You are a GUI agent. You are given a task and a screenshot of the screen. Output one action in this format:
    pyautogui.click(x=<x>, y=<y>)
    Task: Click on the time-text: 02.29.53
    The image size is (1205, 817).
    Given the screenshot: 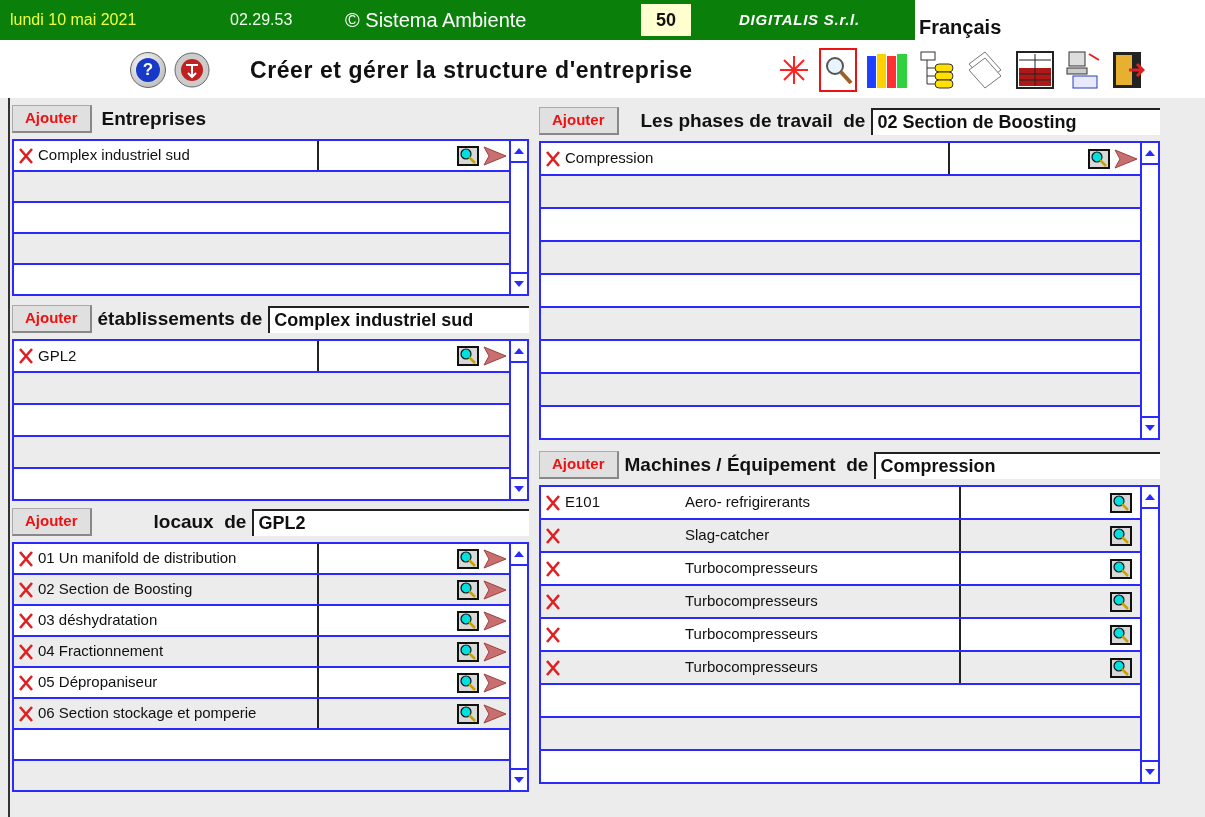 What is the action you would take?
    pyautogui.click(x=262, y=20)
    